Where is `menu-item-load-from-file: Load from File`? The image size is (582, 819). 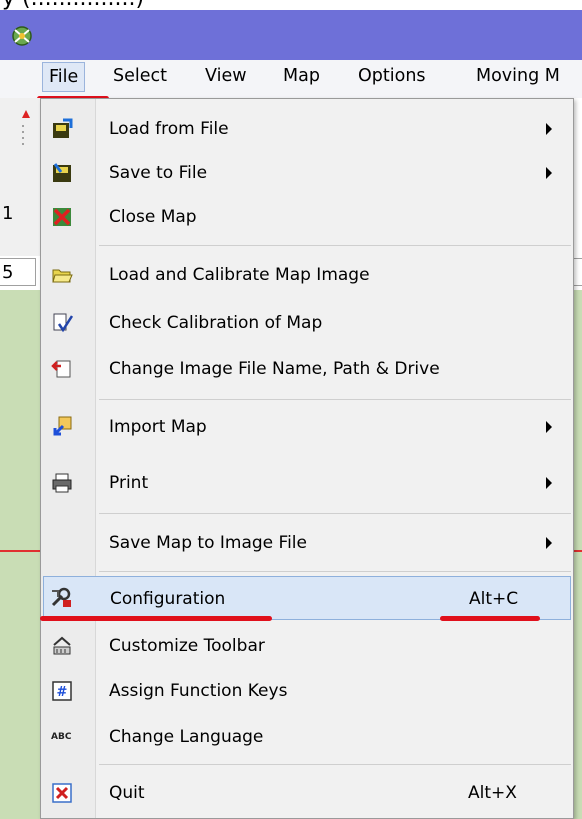 menu-item-load-from-file: Load from File is located at coordinates (307, 129).